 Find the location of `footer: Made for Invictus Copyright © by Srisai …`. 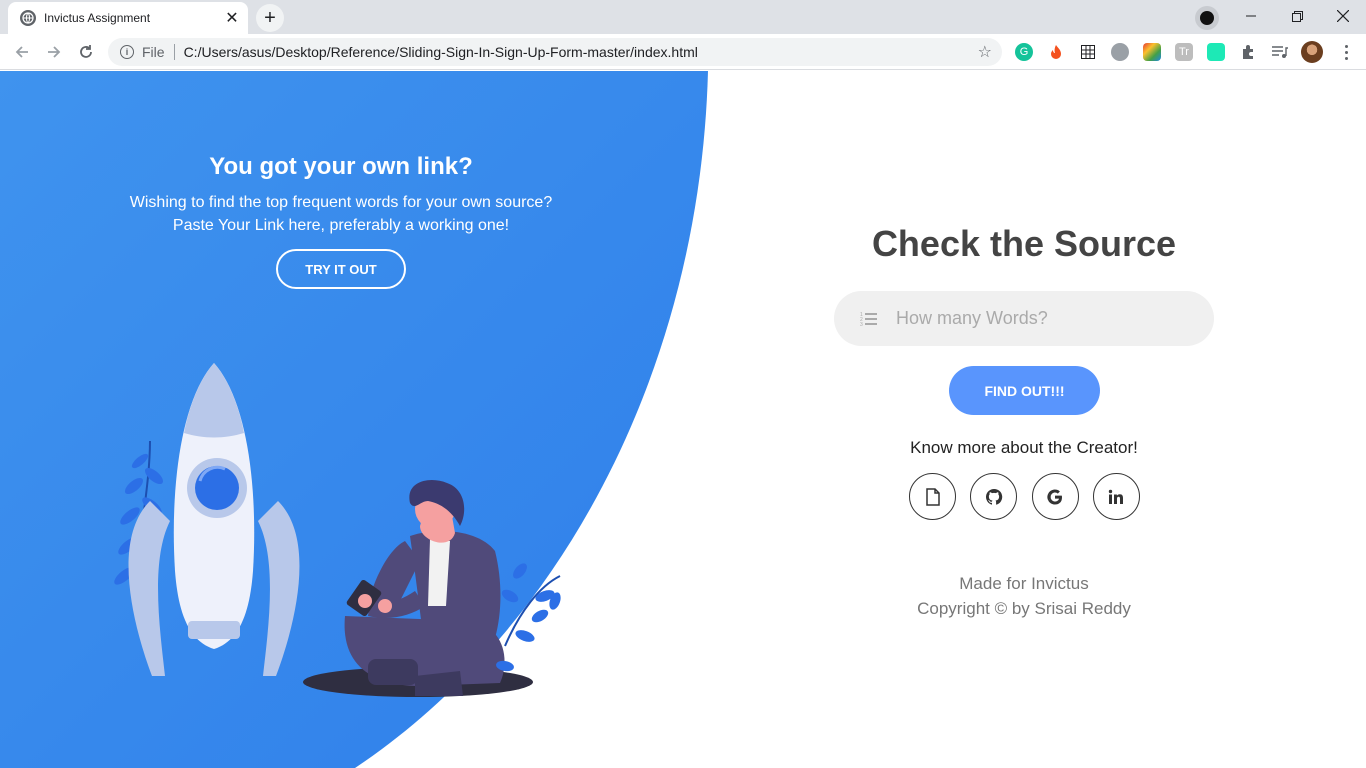

footer: Made for Invictus Copyright © by Srisai … is located at coordinates (1024, 596).